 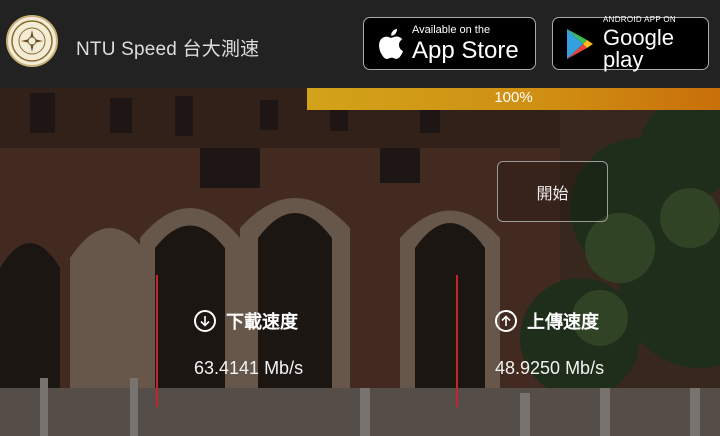 I want to click on google-play-caption: ANDROID APP ON, so click(x=639, y=19).